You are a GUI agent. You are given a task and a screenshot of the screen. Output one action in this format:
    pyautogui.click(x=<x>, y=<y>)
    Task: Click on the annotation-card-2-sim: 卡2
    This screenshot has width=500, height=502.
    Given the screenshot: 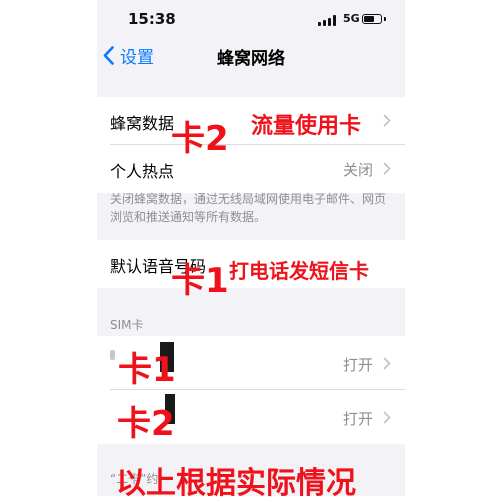 What is the action you would take?
    pyautogui.click(x=146, y=424)
    